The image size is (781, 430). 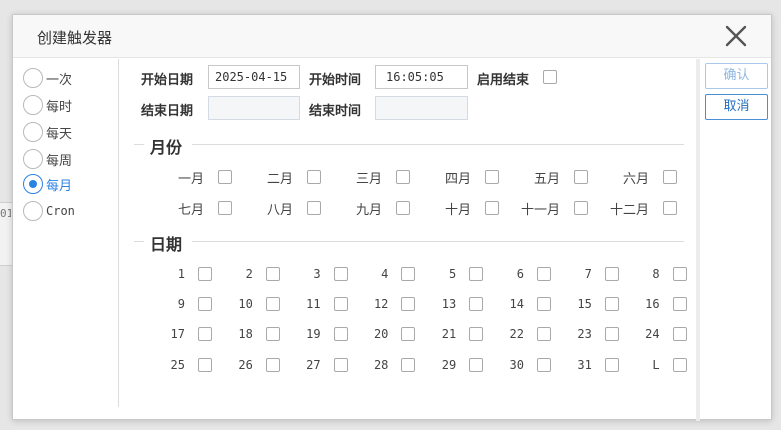 I want to click on day-label: 13, so click(x=449, y=304).